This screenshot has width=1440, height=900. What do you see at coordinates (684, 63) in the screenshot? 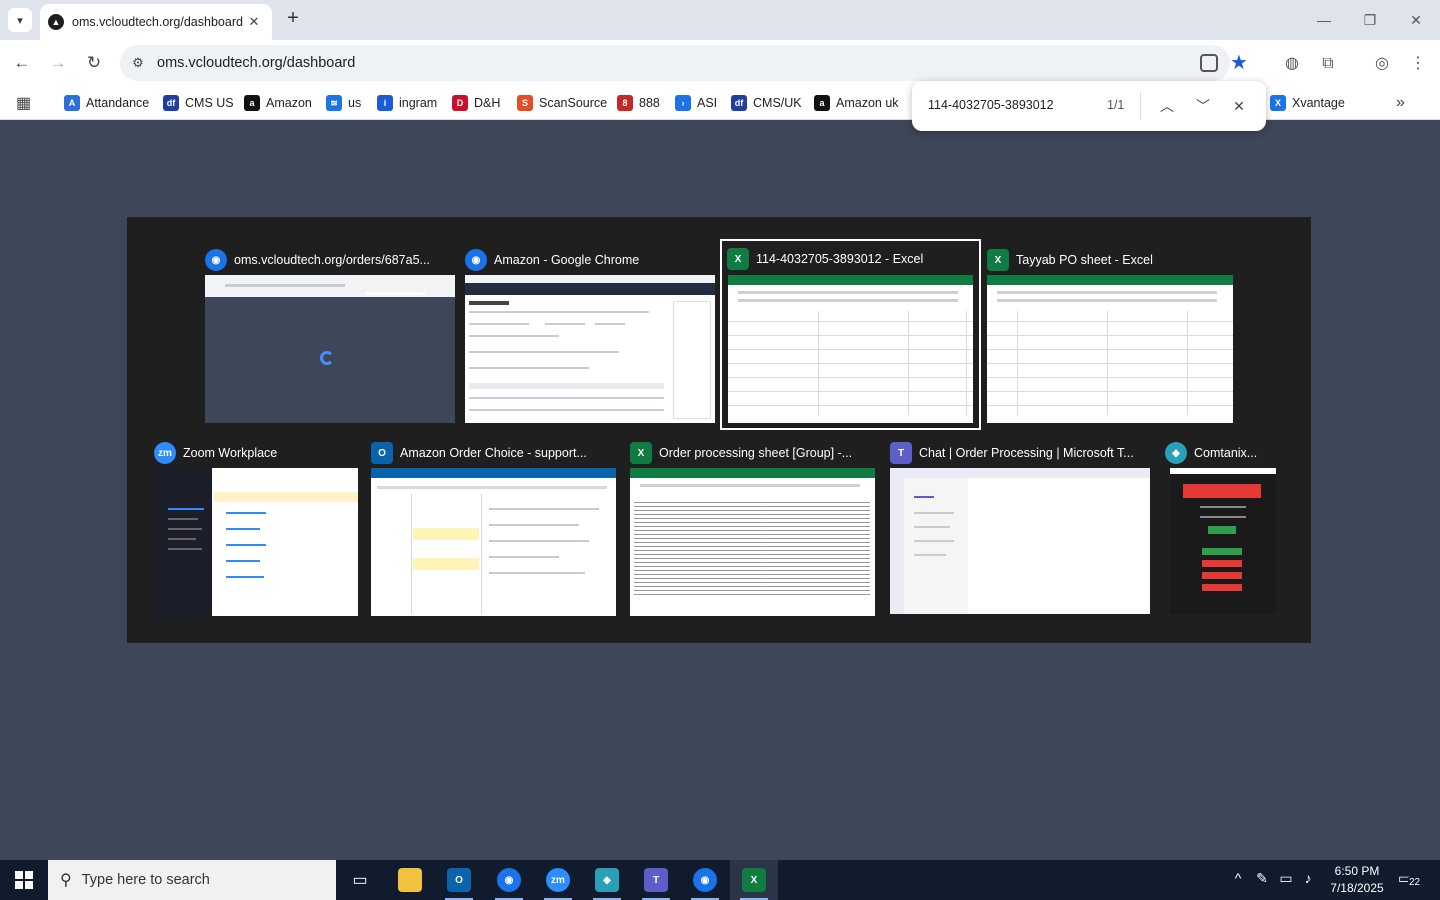
I see `address-bar: ⚙ oms.vcloudtech.org/dashboard ★` at bounding box center [684, 63].